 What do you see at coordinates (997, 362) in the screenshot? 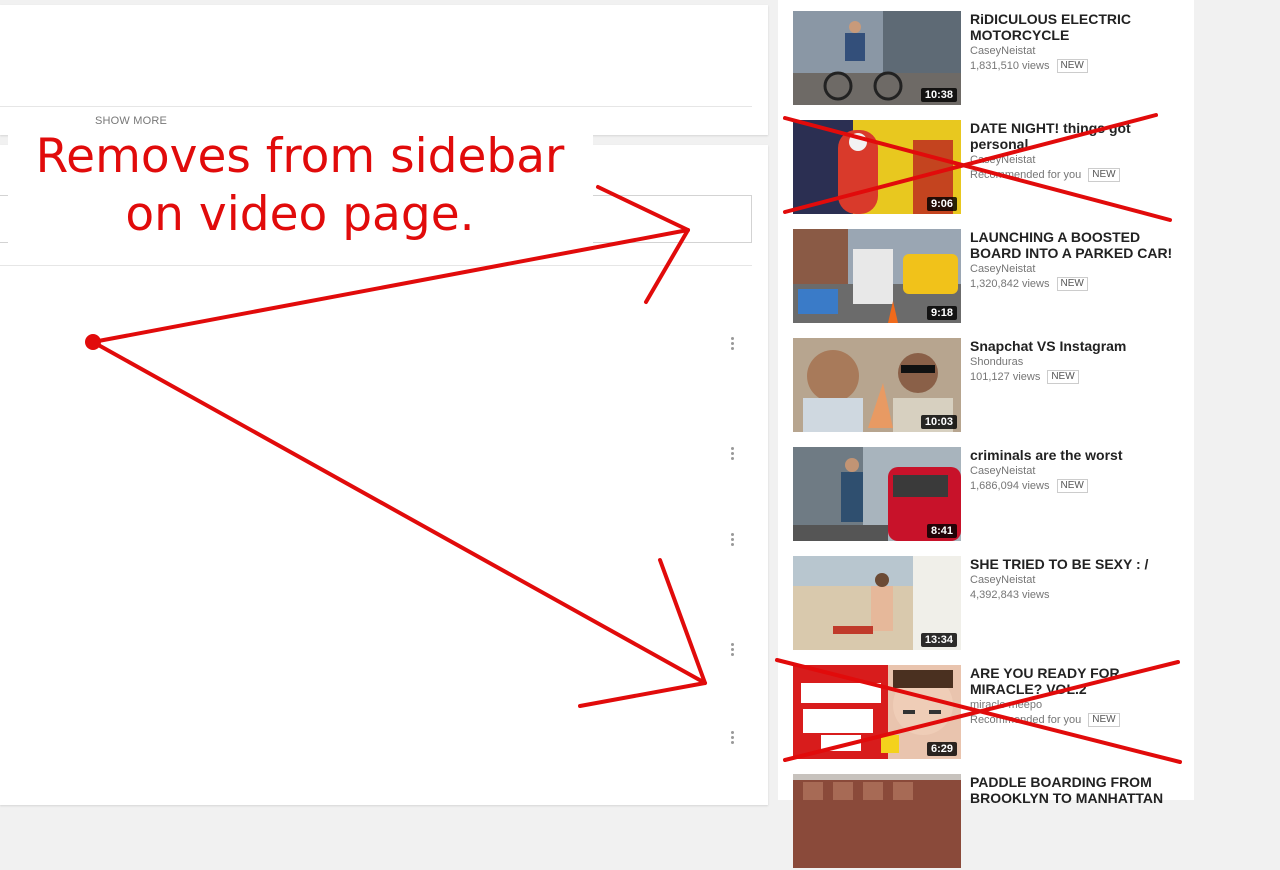
I see `video-channel: Shonduras` at bounding box center [997, 362].